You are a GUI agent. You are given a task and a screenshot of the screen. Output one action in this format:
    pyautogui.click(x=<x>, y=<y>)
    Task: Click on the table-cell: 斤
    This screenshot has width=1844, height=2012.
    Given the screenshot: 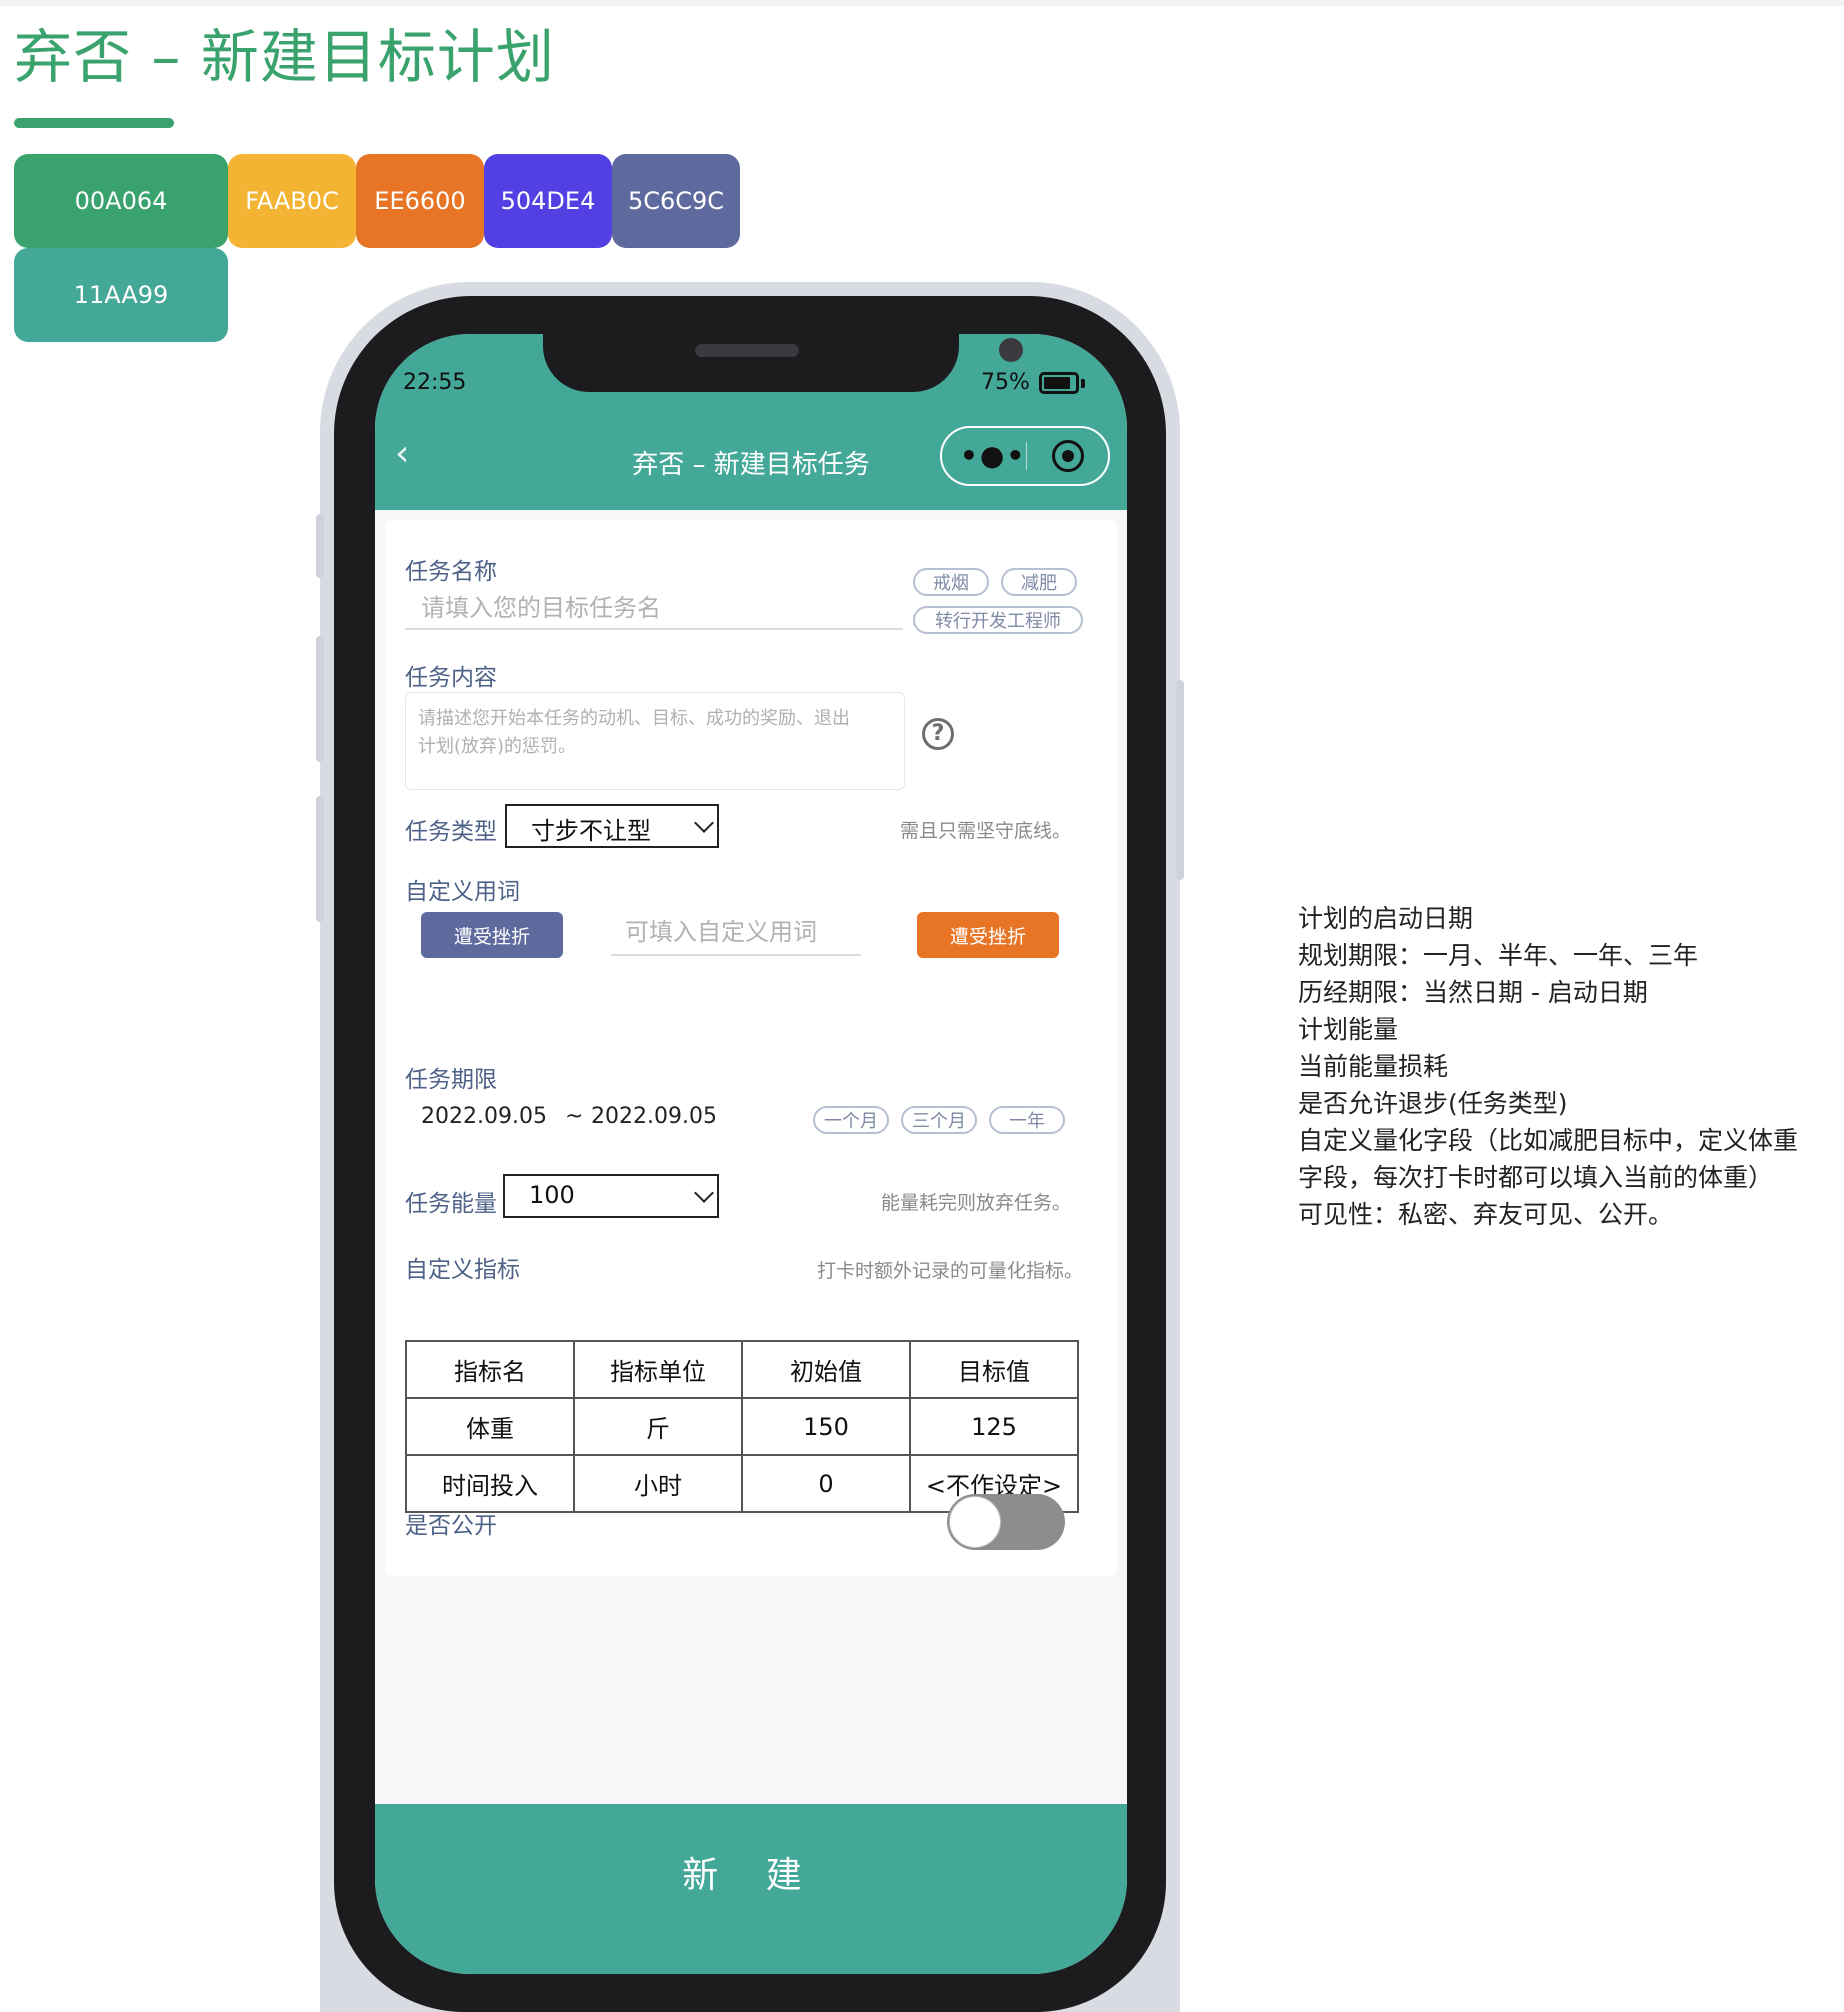 What is the action you would take?
    pyautogui.click(x=658, y=1426)
    